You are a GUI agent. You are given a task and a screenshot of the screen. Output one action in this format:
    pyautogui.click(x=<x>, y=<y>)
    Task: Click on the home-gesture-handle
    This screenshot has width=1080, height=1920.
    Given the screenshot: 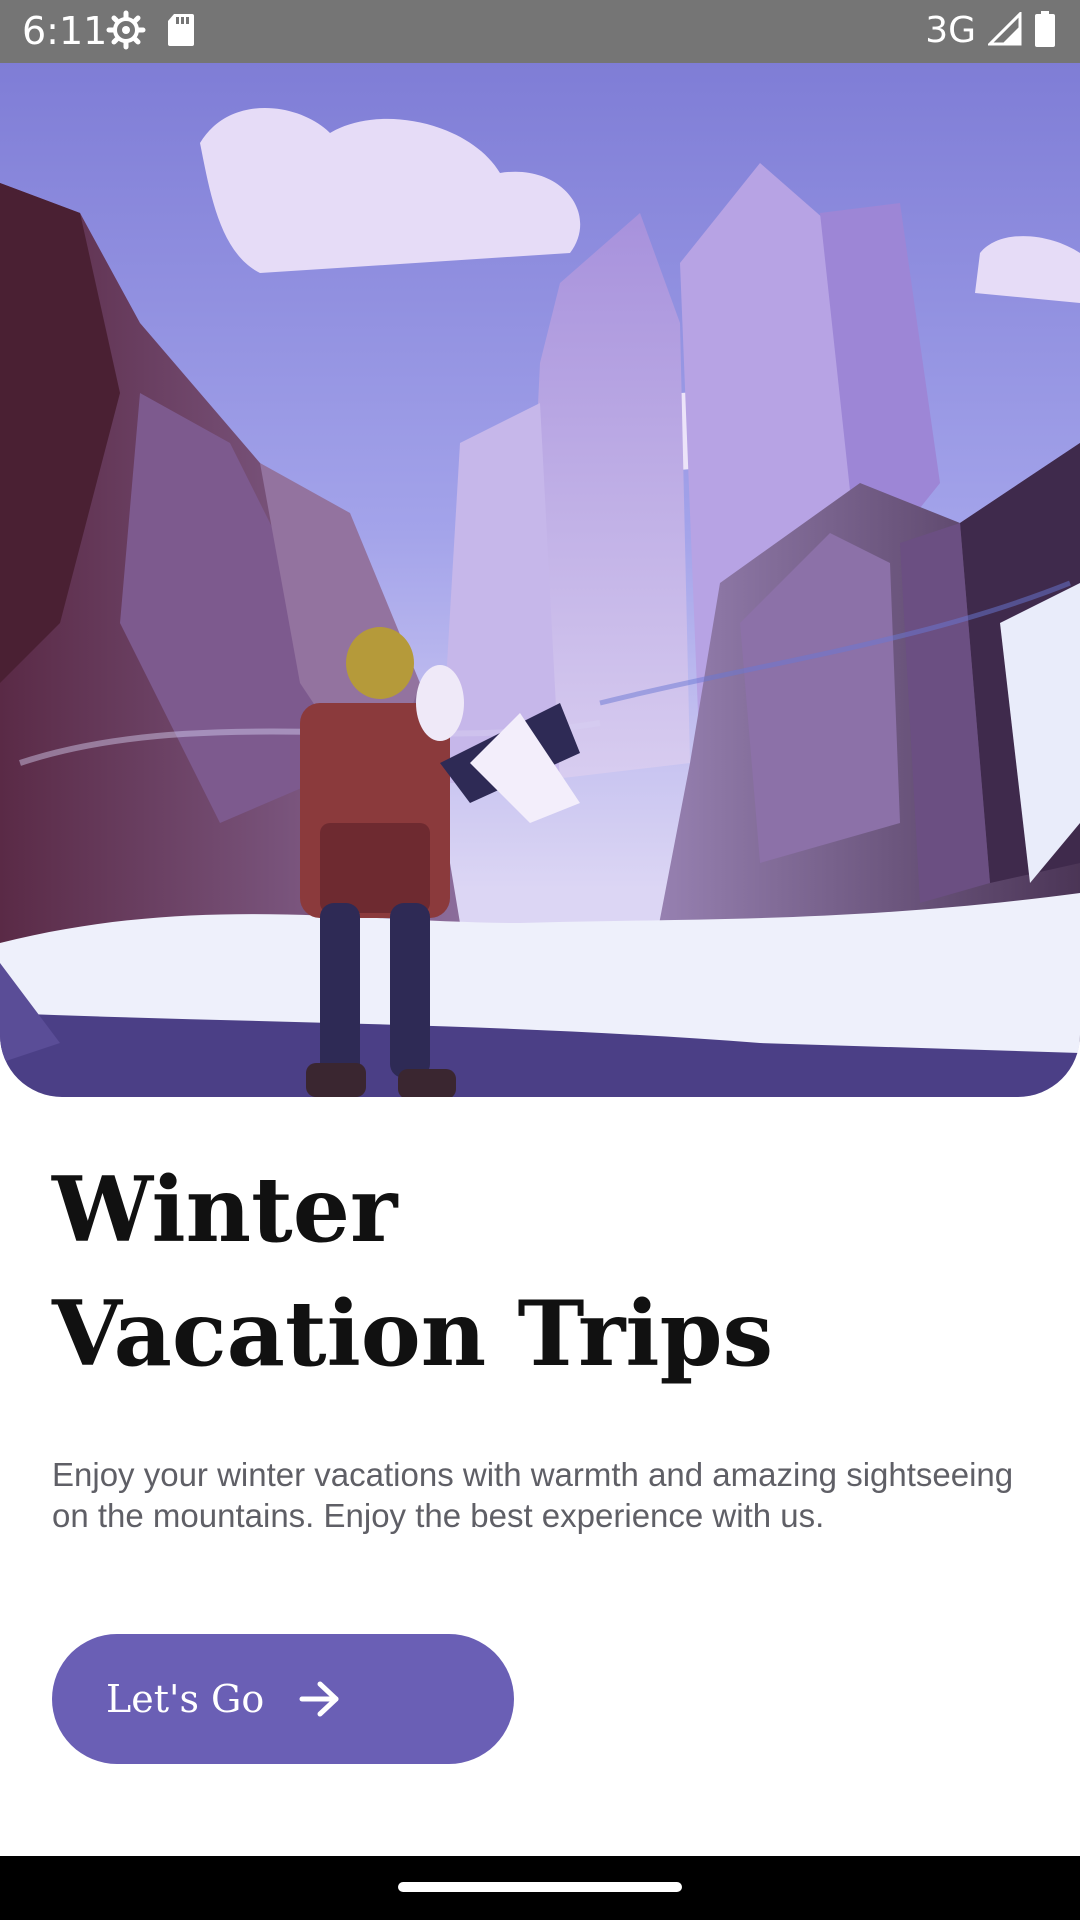 What is the action you would take?
    pyautogui.click(x=540, y=1887)
    